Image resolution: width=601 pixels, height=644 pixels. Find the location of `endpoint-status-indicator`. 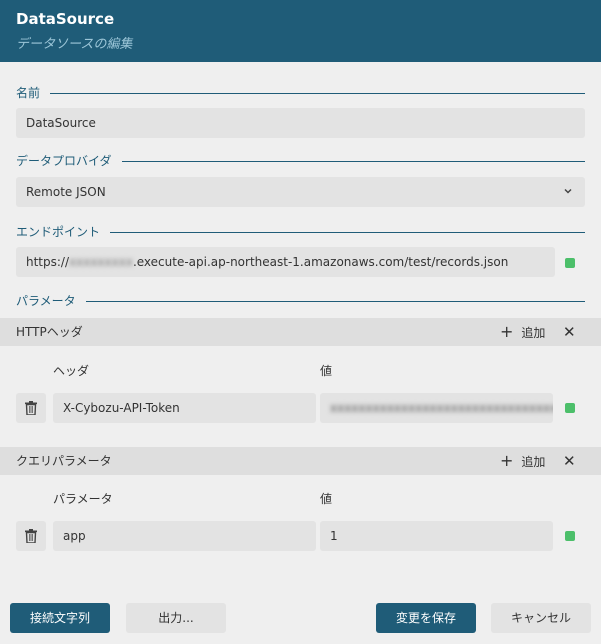

endpoint-status-indicator is located at coordinates (570, 263).